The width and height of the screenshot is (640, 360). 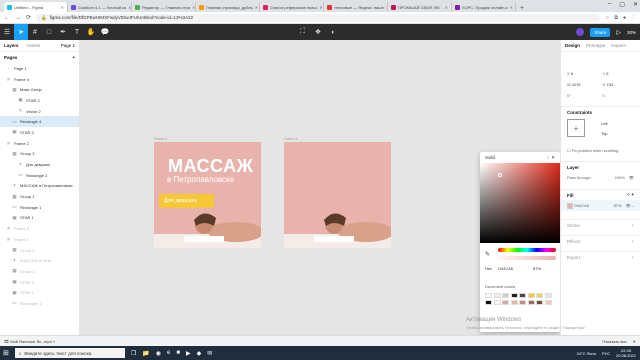 What do you see at coordinates (606, 353) in the screenshot?
I see `language: РУС` at bounding box center [606, 353].